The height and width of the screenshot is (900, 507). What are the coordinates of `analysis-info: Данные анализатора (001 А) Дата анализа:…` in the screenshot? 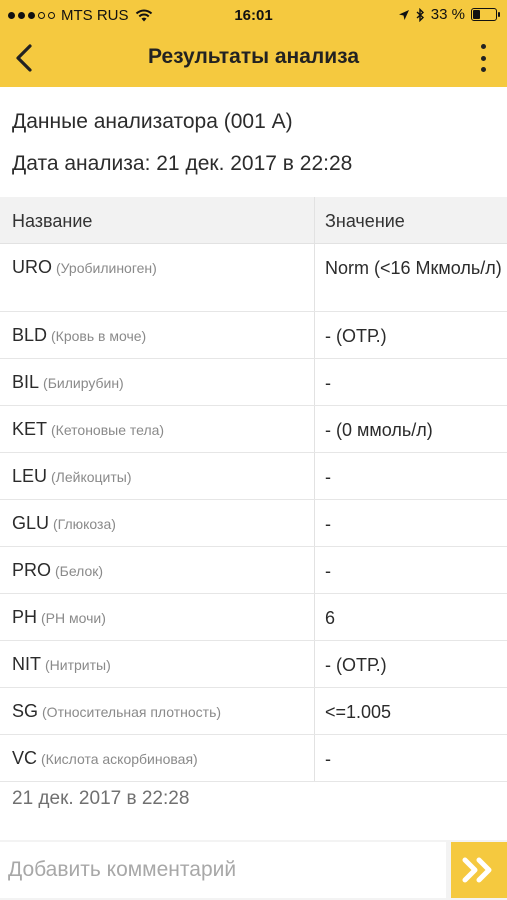 It's located at (182, 143).